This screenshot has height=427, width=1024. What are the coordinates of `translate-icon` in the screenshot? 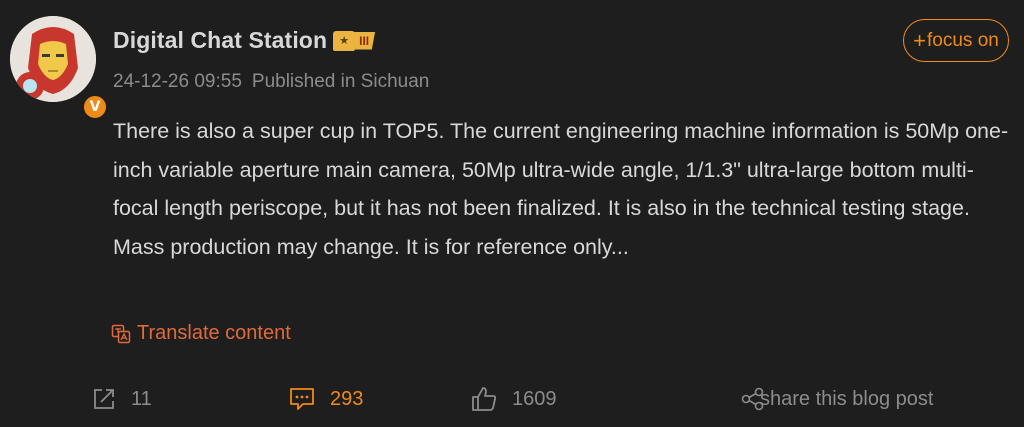 It's located at (121, 333).